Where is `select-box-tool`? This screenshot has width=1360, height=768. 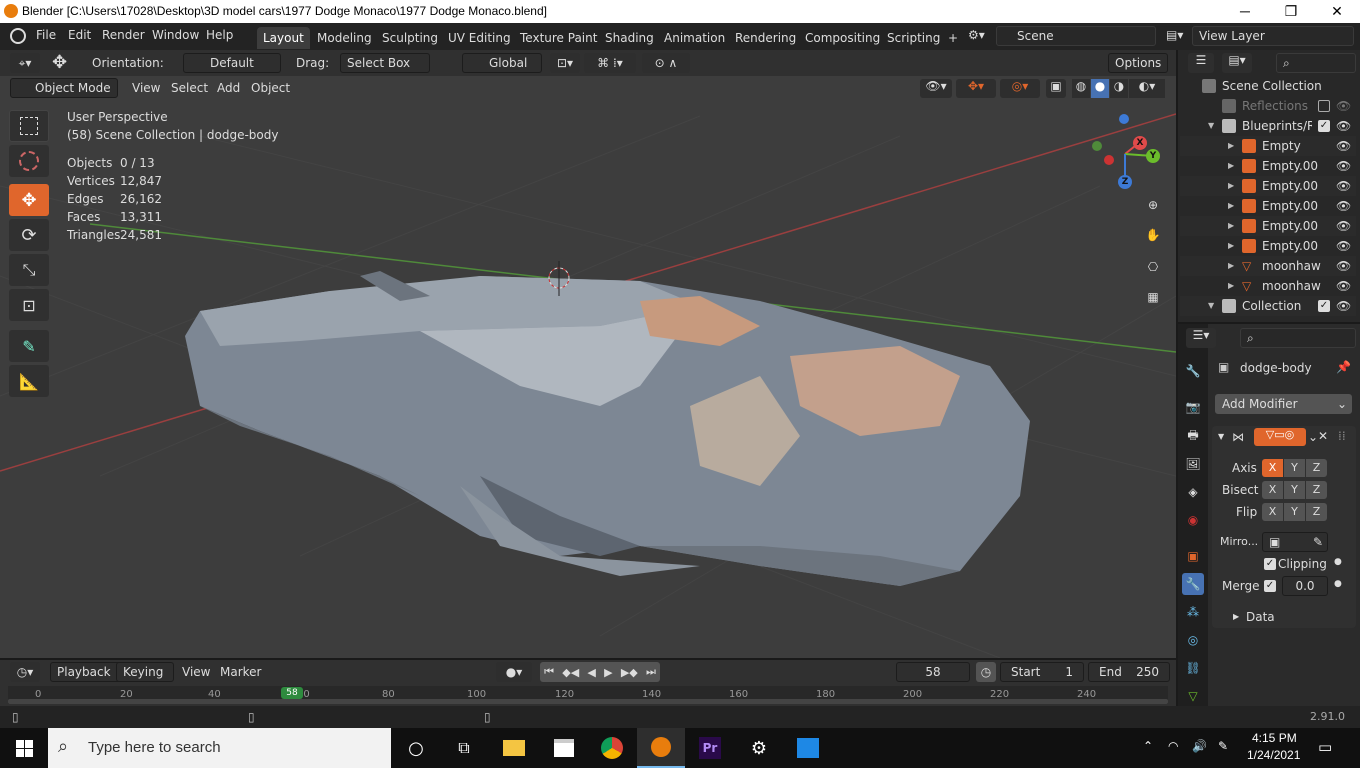
select-box-tool is located at coordinates (29, 126).